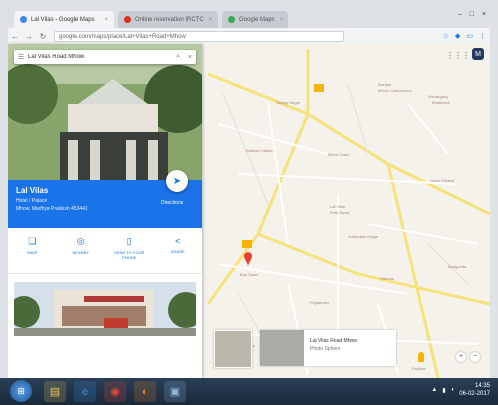  I want to click on nearby-icon: ◎, so click(80, 241).